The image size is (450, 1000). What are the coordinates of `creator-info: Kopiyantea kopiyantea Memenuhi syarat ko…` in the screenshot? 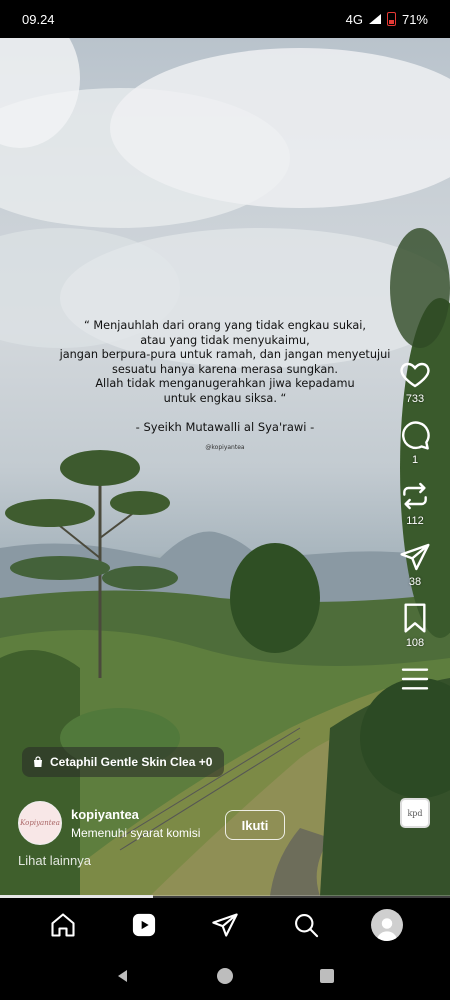 It's located at (109, 823).